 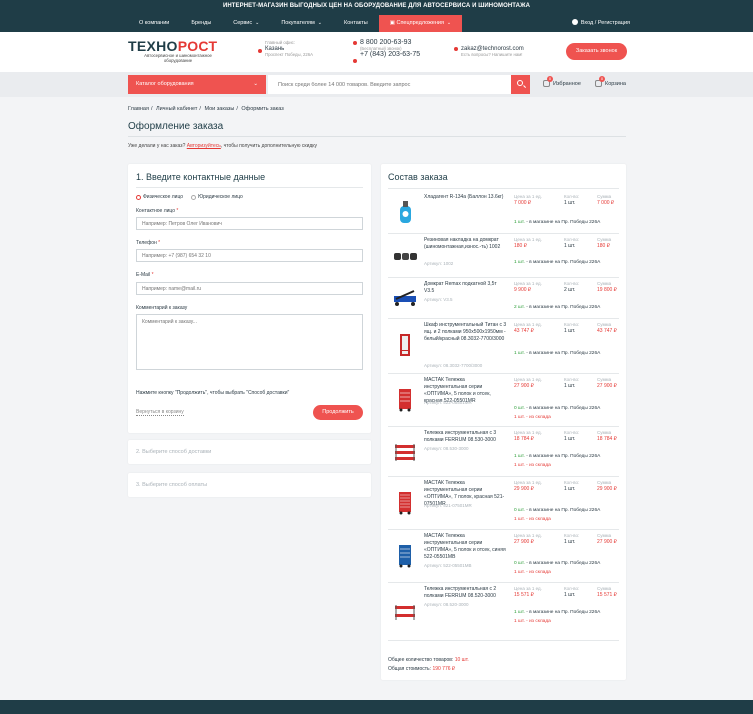 I want to click on nav-item-service: Сервис ⌄, so click(x=246, y=23).